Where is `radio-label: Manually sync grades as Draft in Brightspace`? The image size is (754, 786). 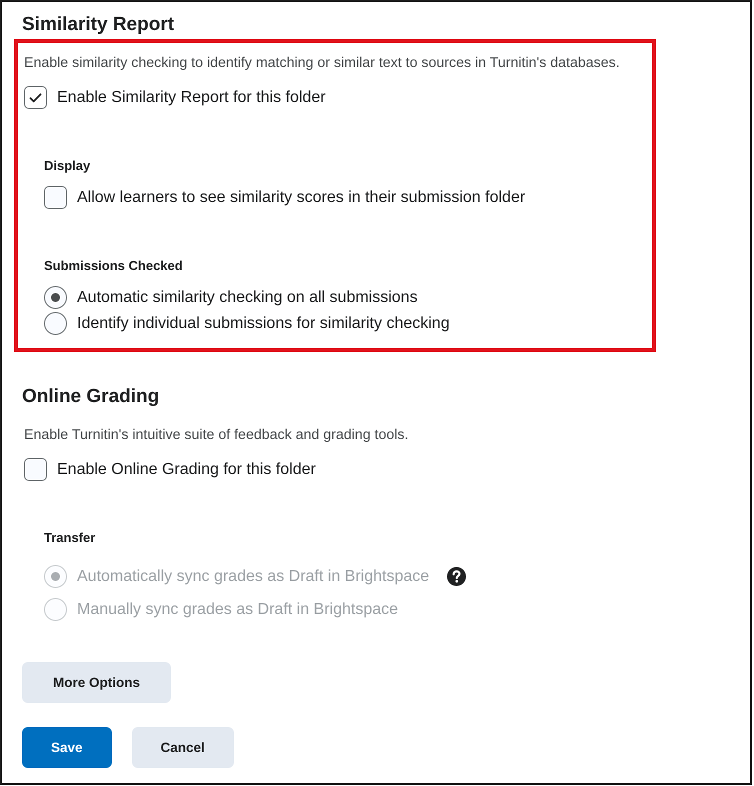 radio-label: Manually sync grades as Draft in Brightspace is located at coordinates (237, 610).